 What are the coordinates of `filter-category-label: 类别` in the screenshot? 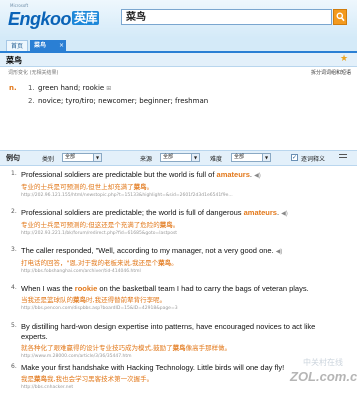 It's located at (48, 159).